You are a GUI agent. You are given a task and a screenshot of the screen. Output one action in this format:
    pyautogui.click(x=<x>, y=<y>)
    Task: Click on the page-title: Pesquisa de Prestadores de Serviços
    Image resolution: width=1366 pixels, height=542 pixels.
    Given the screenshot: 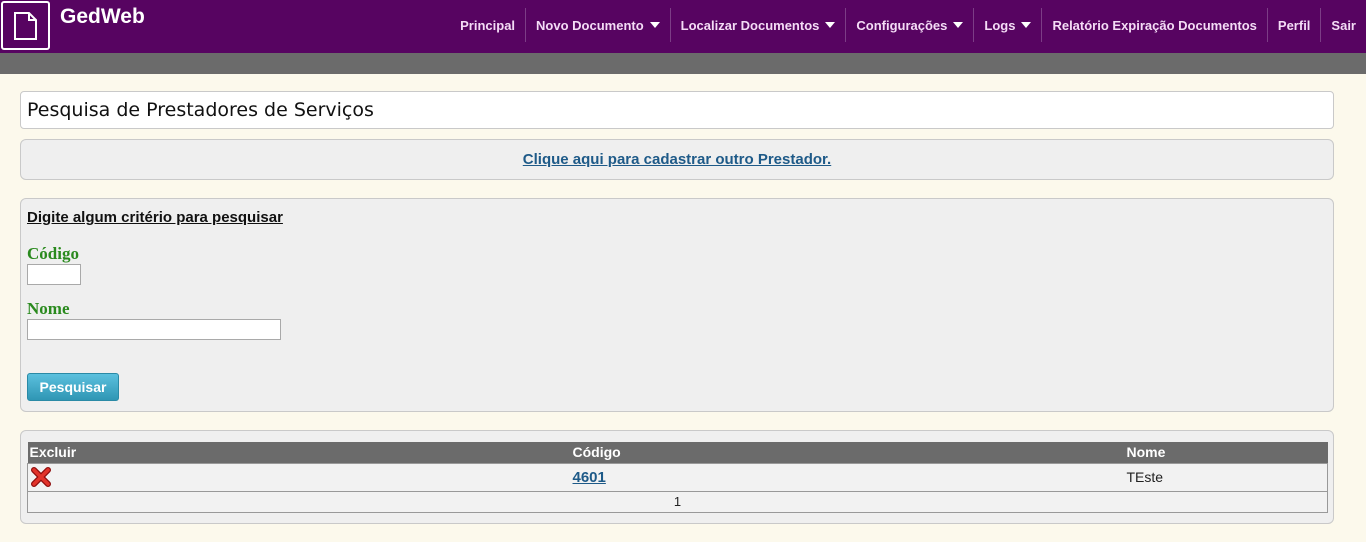 What is the action you would take?
    pyautogui.click(x=200, y=110)
    